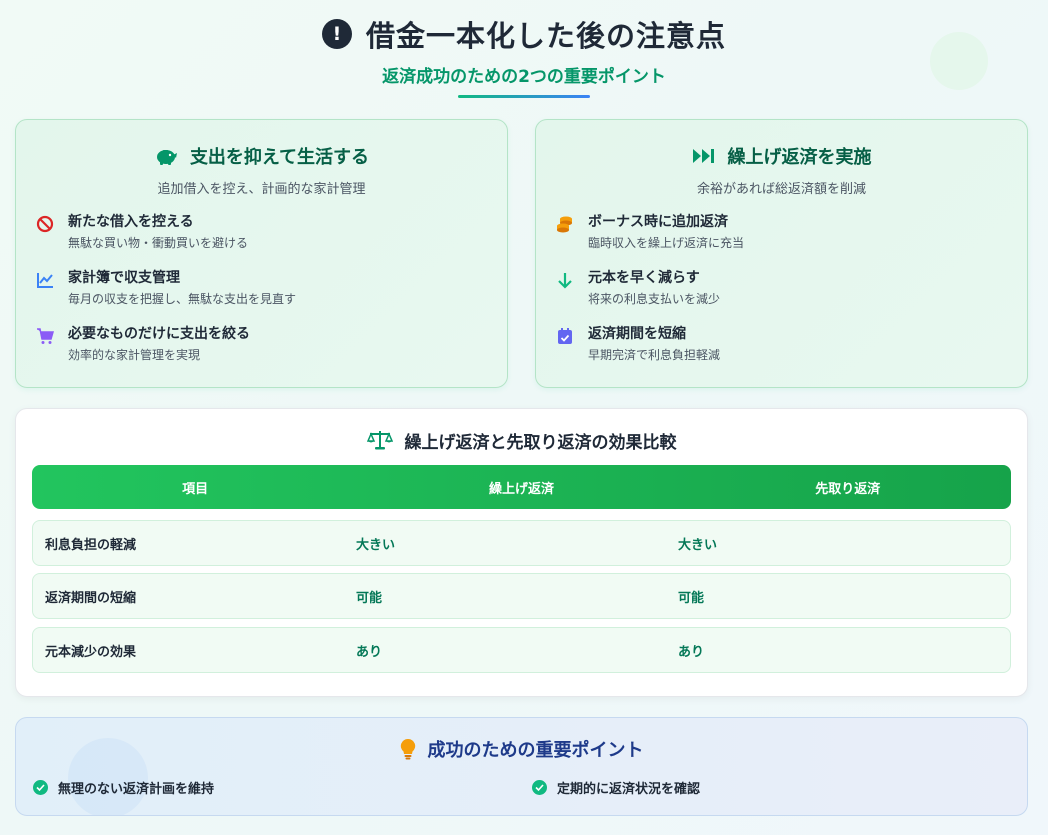 The image size is (1048, 835). What do you see at coordinates (182, 299) in the screenshot?
I see `item-desc: 毎月の収支を把握し、無駄な支出を見直す` at bounding box center [182, 299].